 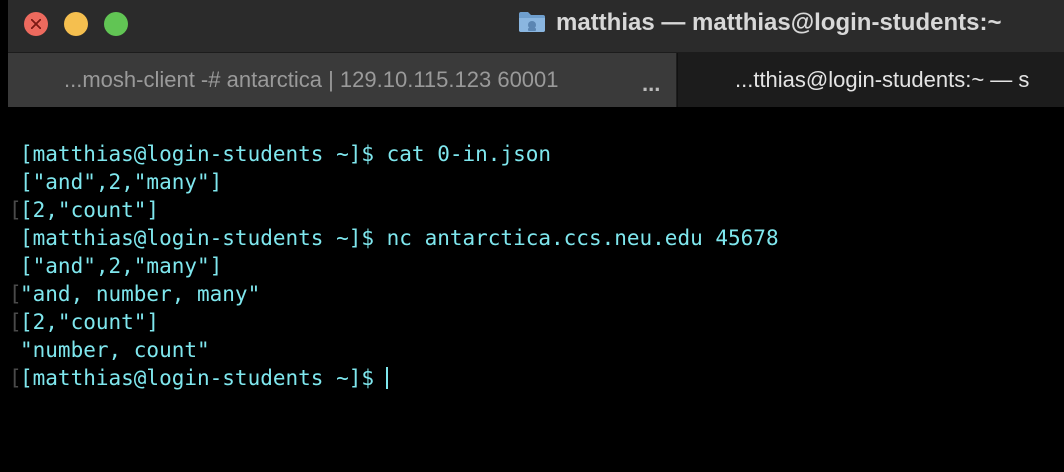 I want to click on prompt: [matthias@login-students ~]$, so click(x=197, y=378).